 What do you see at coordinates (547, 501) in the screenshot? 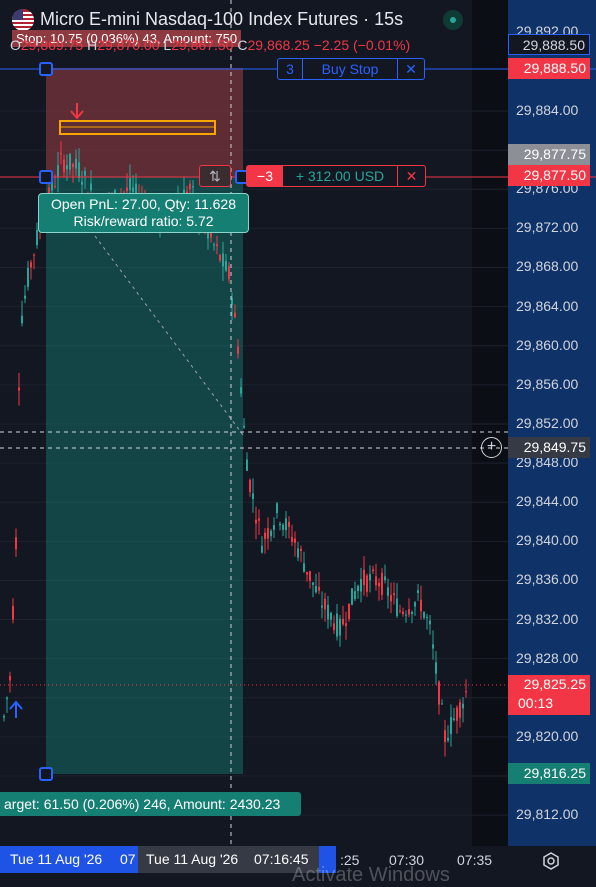
I see `price-tick: 29,844.00` at bounding box center [547, 501].